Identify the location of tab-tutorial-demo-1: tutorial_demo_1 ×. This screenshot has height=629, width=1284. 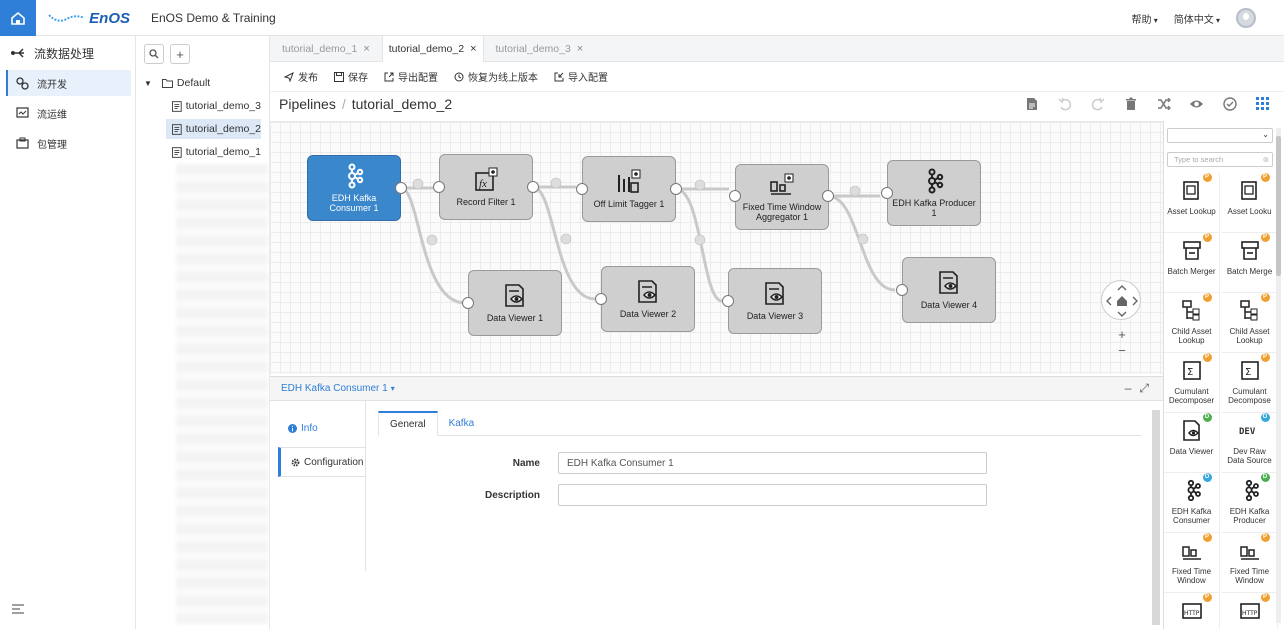
(326, 49).